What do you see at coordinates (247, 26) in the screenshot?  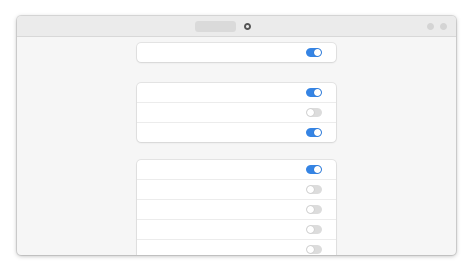 I see `page-icon` at bounding box center [247, 26].